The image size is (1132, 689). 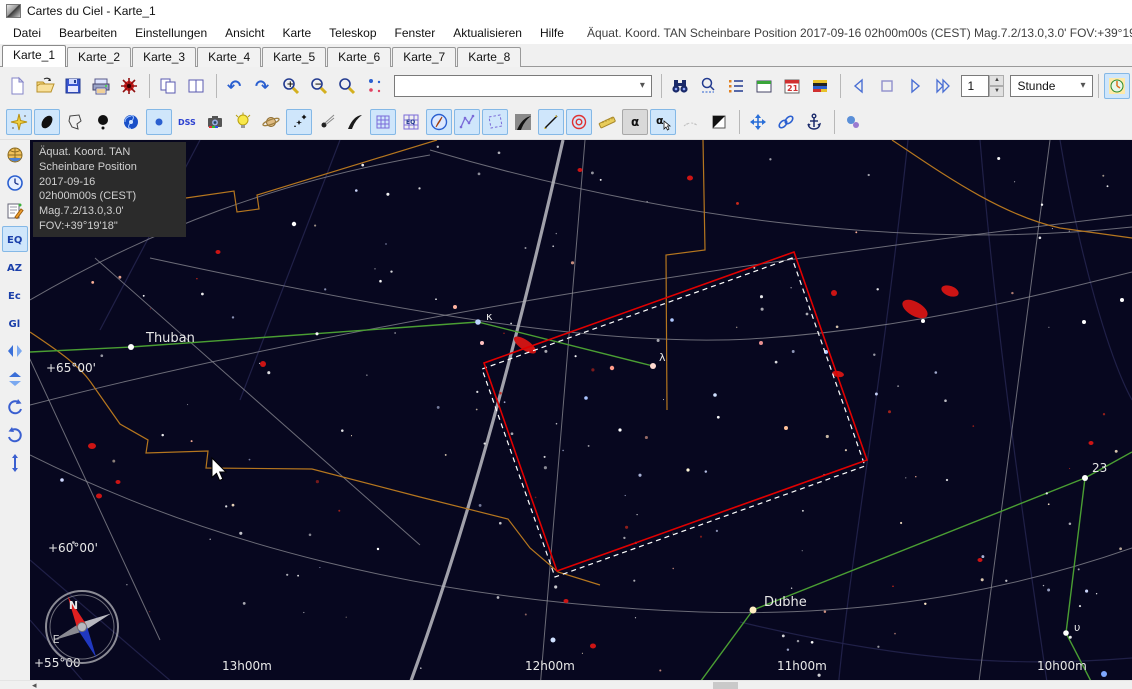 What do you see at coordinates (635, 121) in the screenshot?
I see `show-labels-button: α` at bounding box center [635, 121].